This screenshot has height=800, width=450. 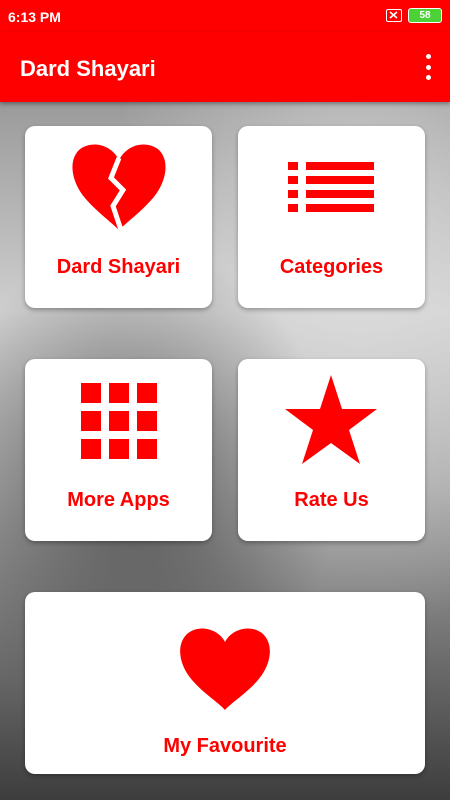 I want to click on overflow-menu-icon, so click(x=428, y=67).